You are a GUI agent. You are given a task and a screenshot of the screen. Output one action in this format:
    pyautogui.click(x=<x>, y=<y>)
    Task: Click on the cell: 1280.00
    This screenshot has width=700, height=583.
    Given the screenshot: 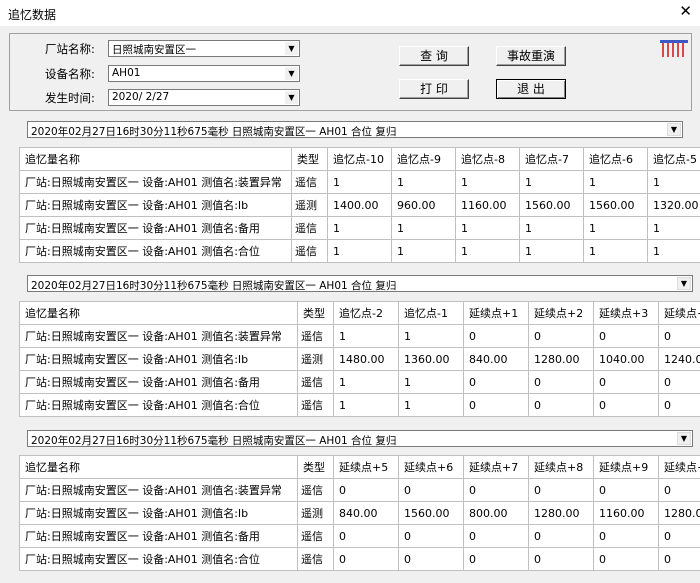 What is the action you would take?
    pyautogui.click(x=561, y=513)
    